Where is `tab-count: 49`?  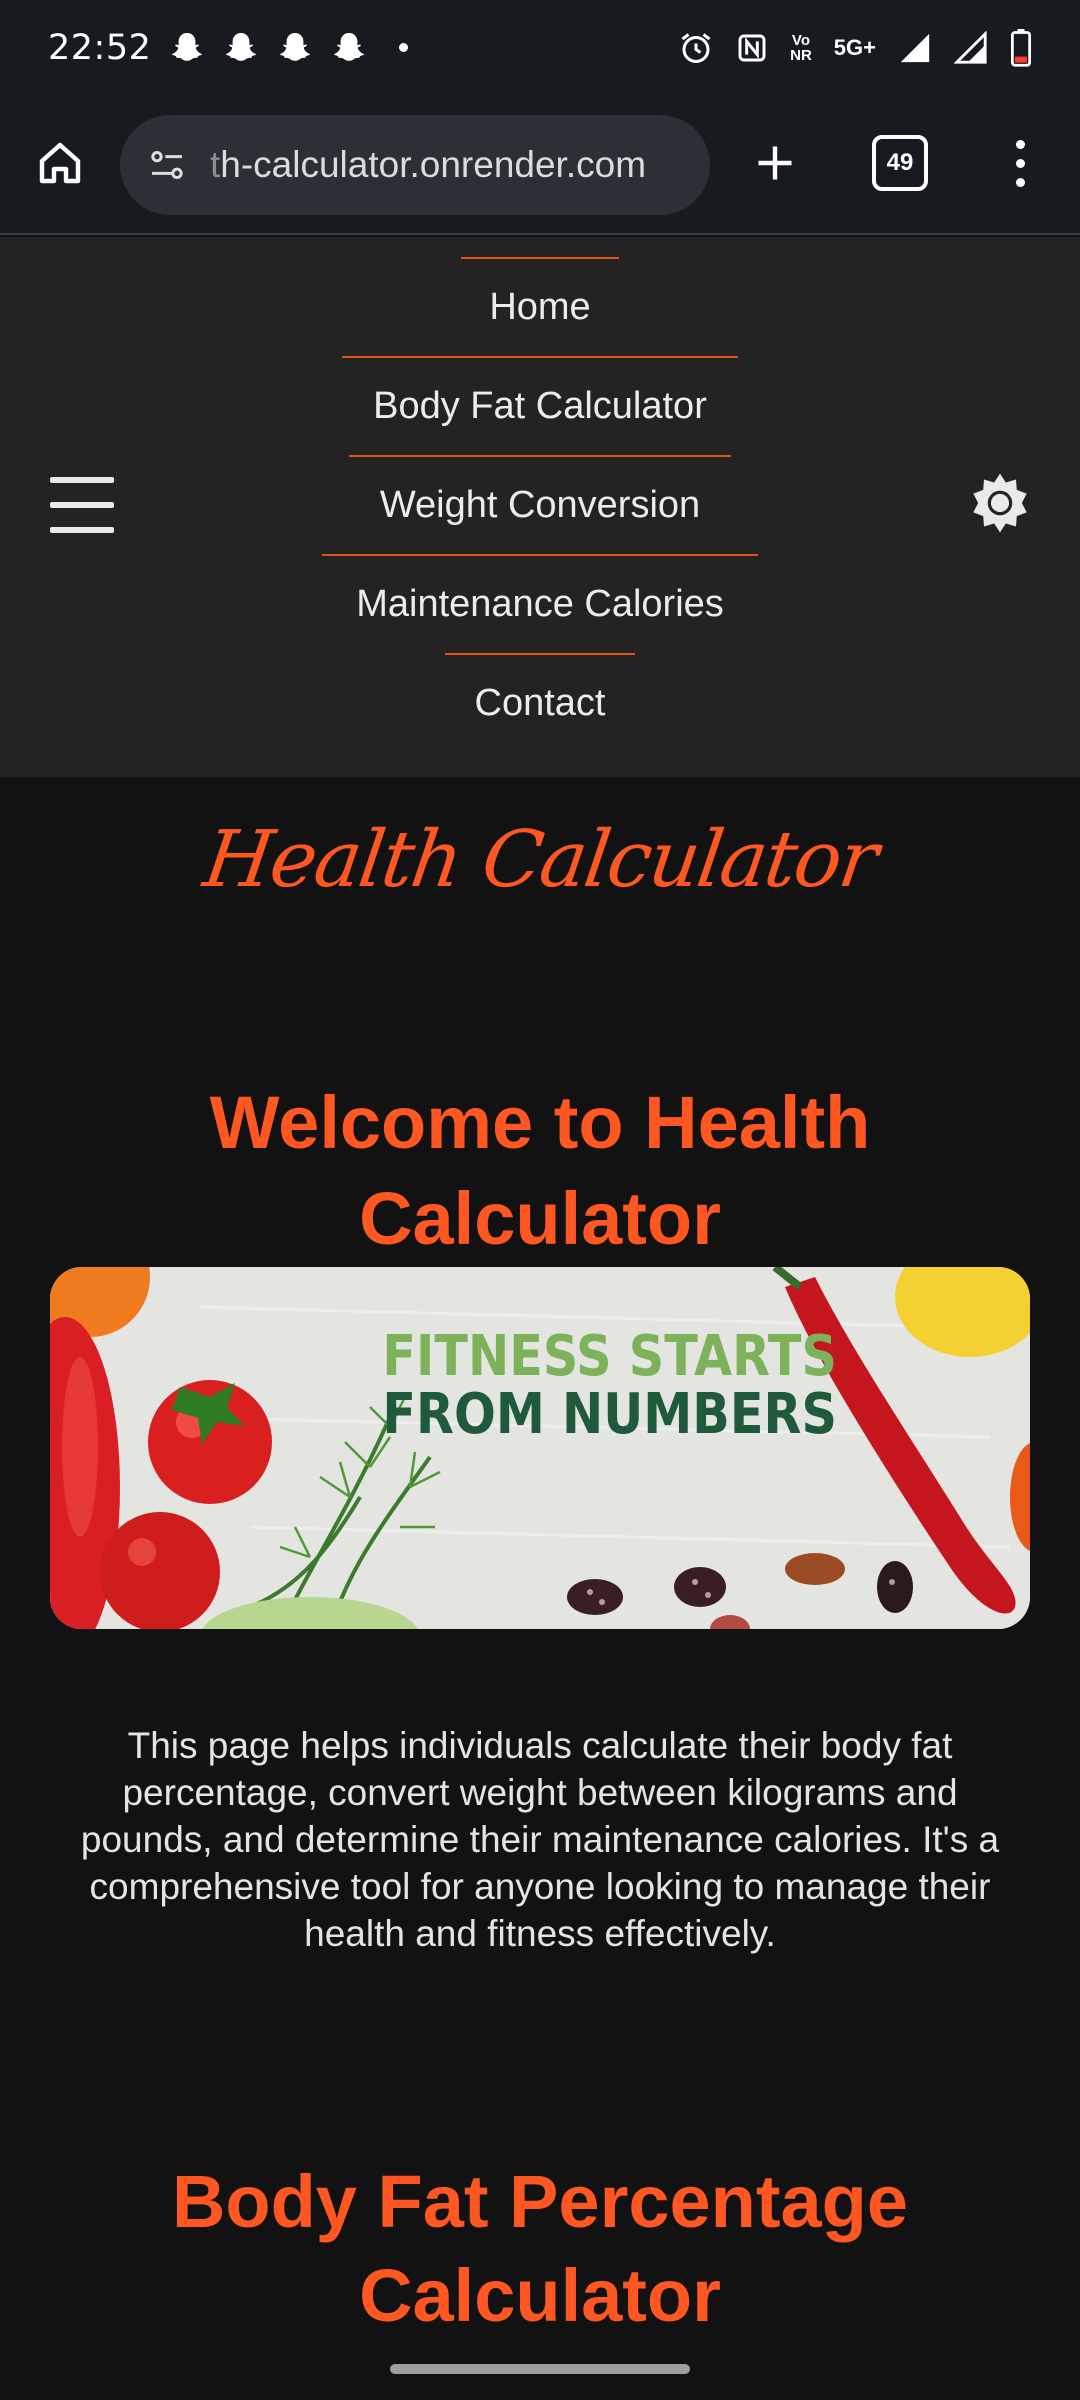 tab-count: 49 is located at coordinates (900, 162).